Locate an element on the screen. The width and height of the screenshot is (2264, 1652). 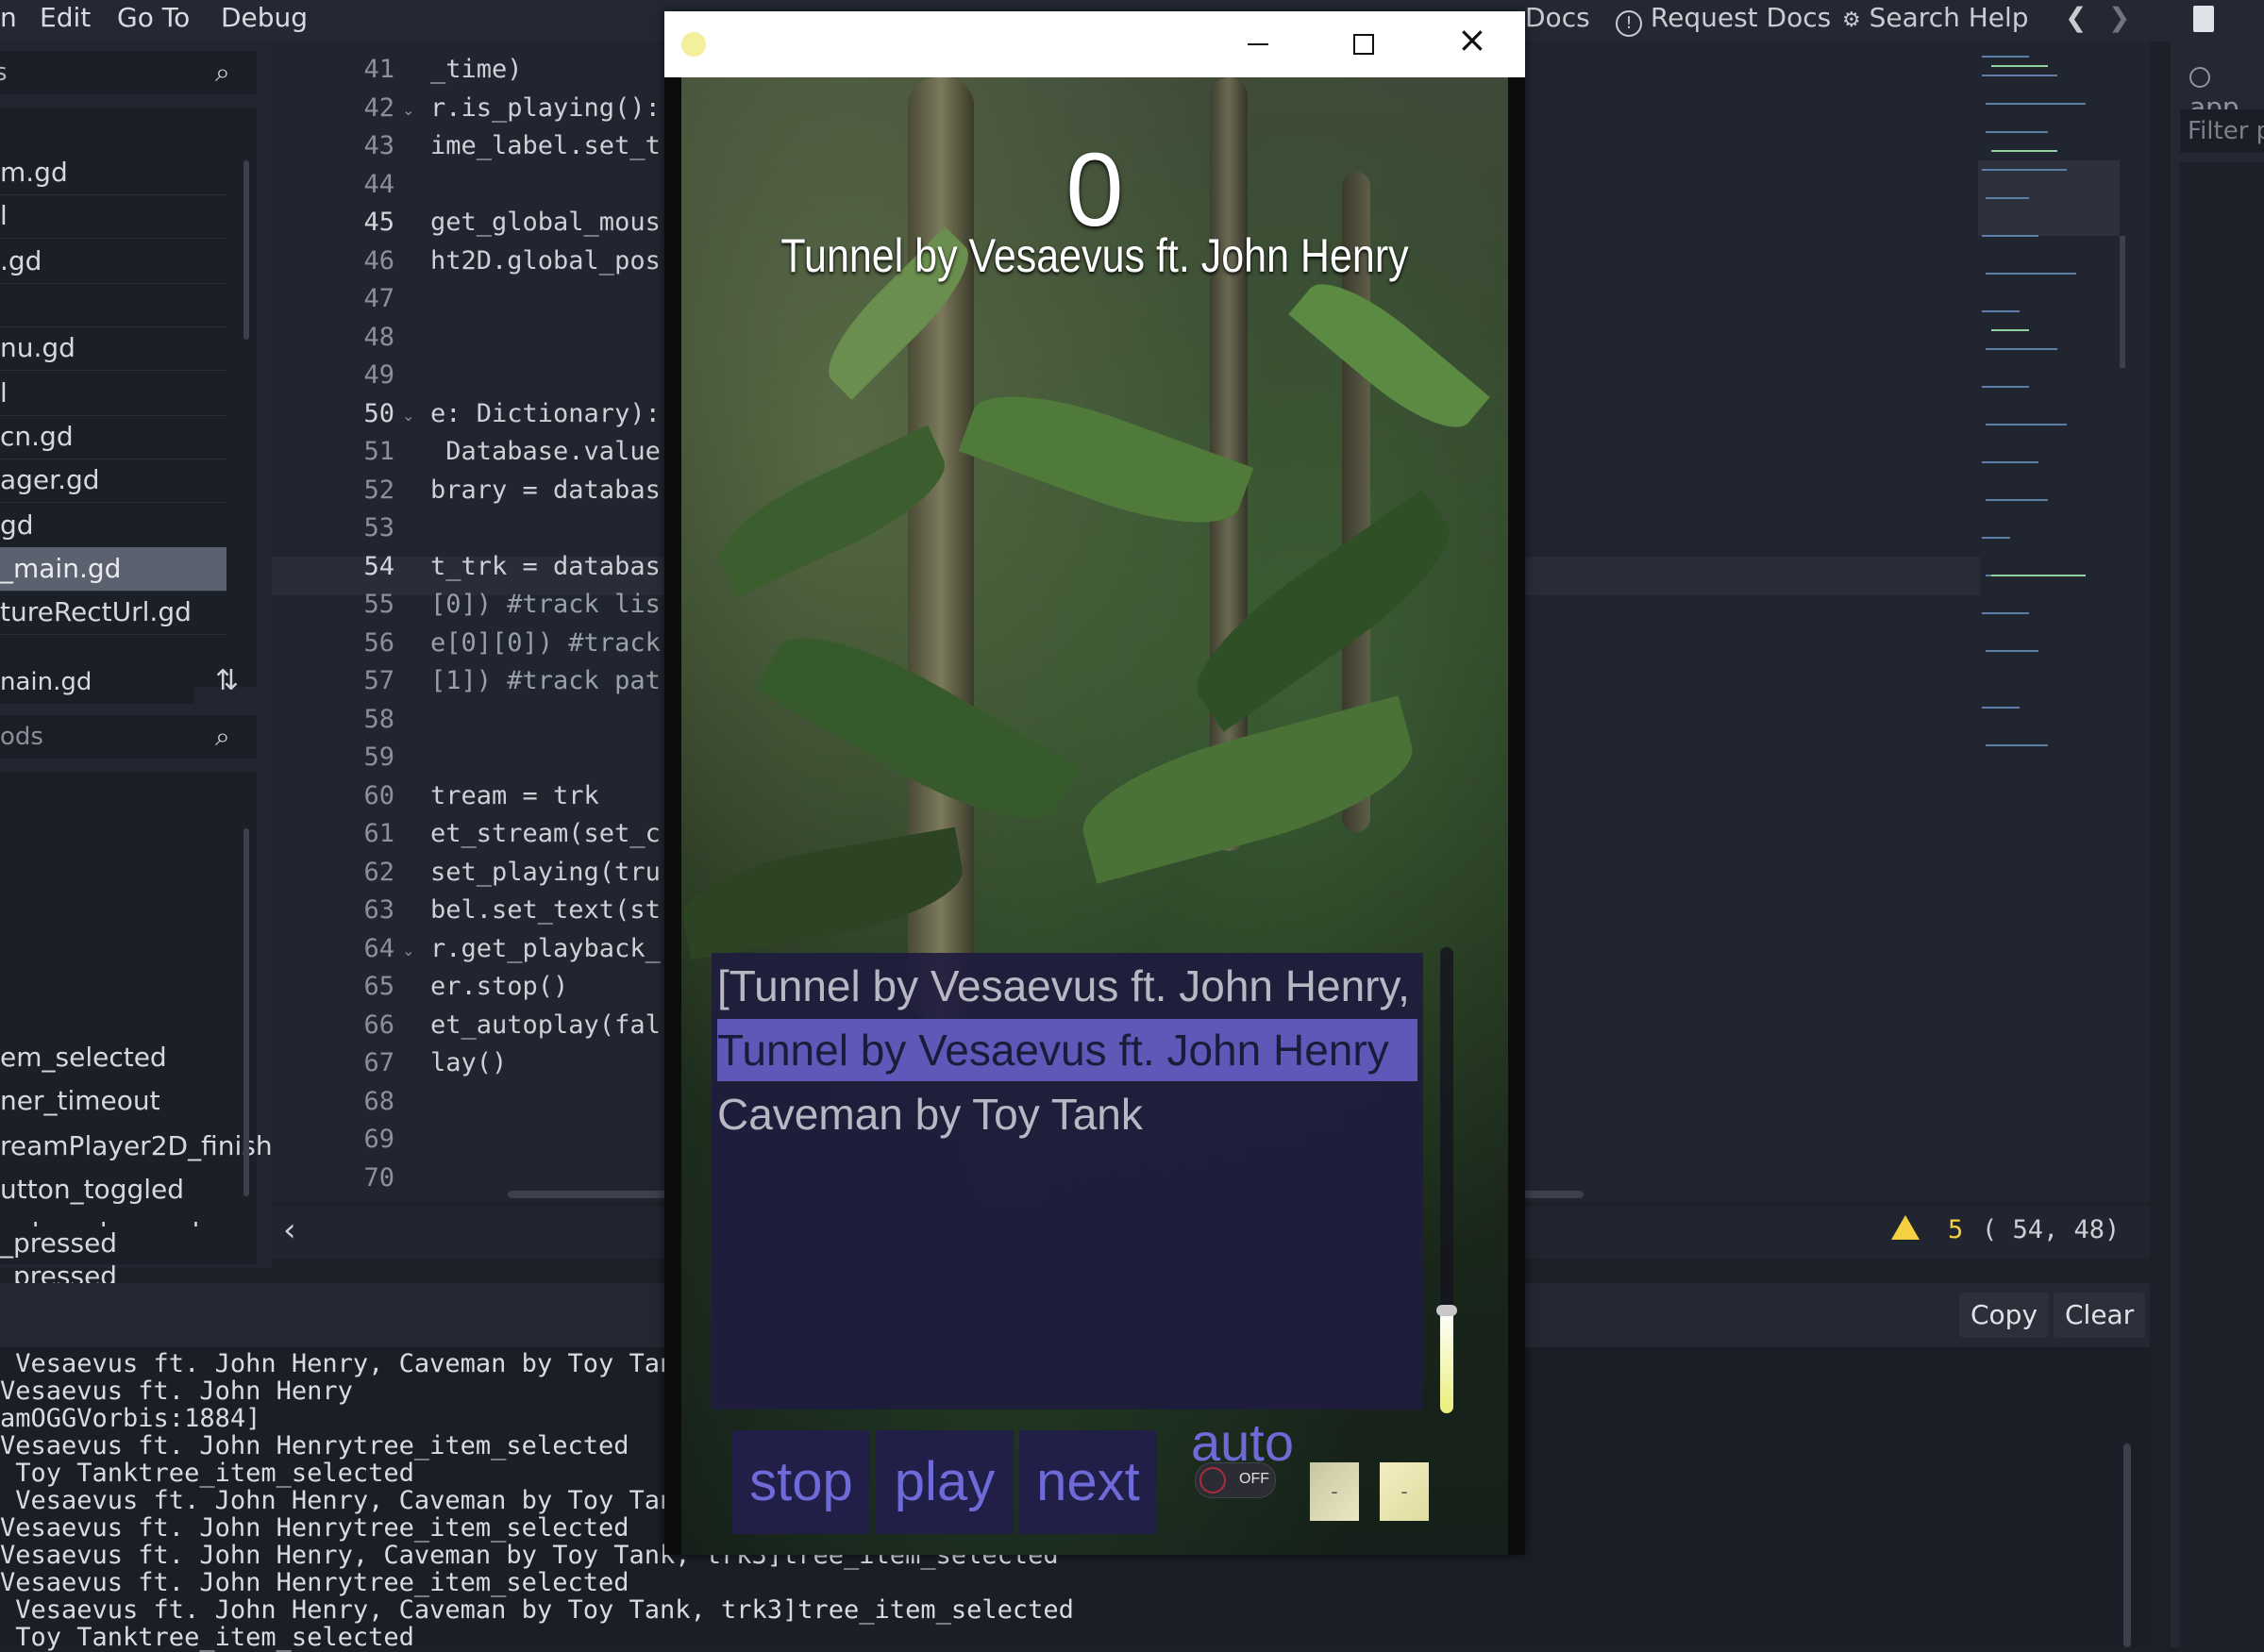
menu-goto: Go To is located at coordinates (153, 17).